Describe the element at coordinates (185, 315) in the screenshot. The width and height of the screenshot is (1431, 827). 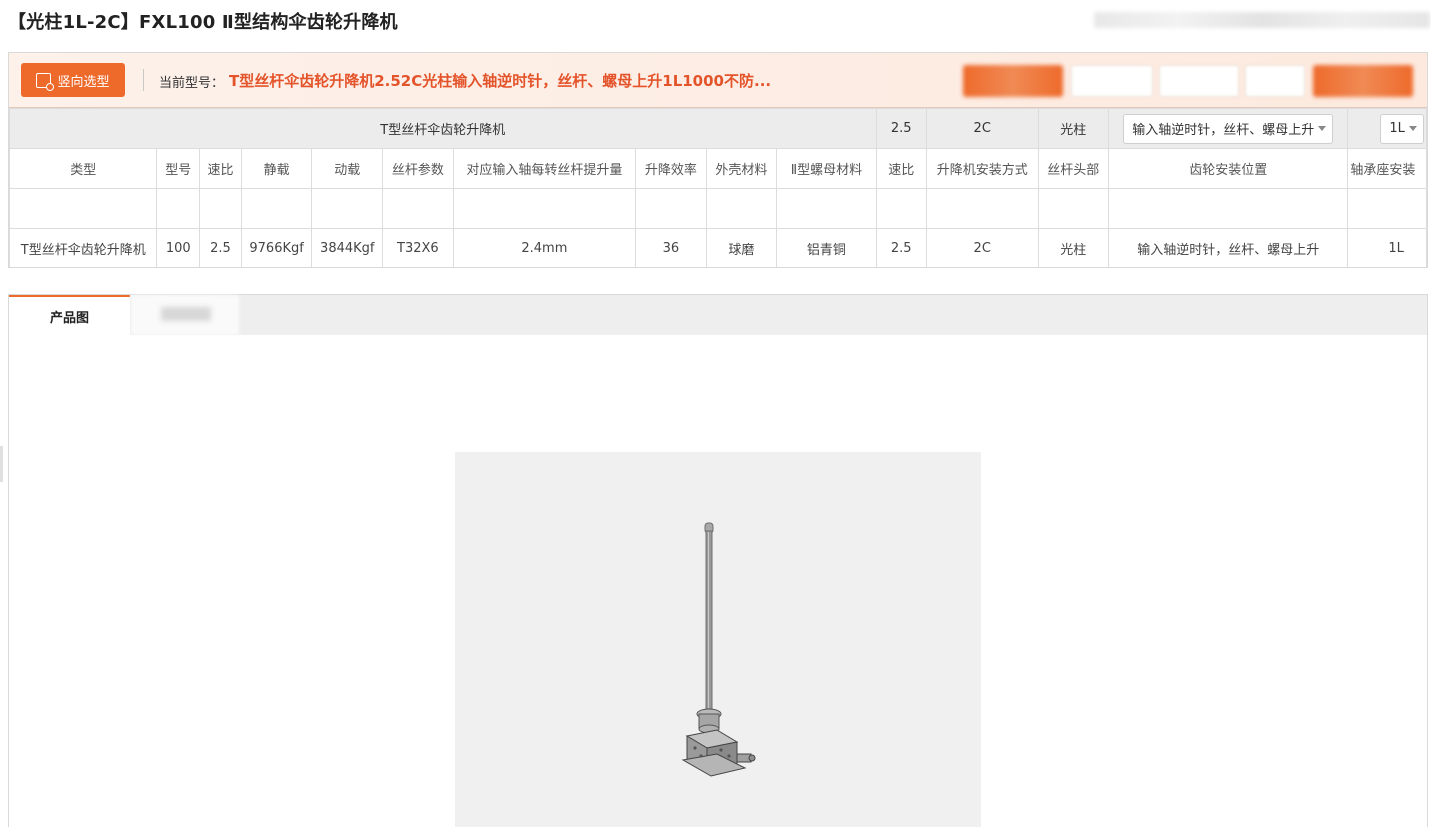
I see `tab-blurred` at that location.